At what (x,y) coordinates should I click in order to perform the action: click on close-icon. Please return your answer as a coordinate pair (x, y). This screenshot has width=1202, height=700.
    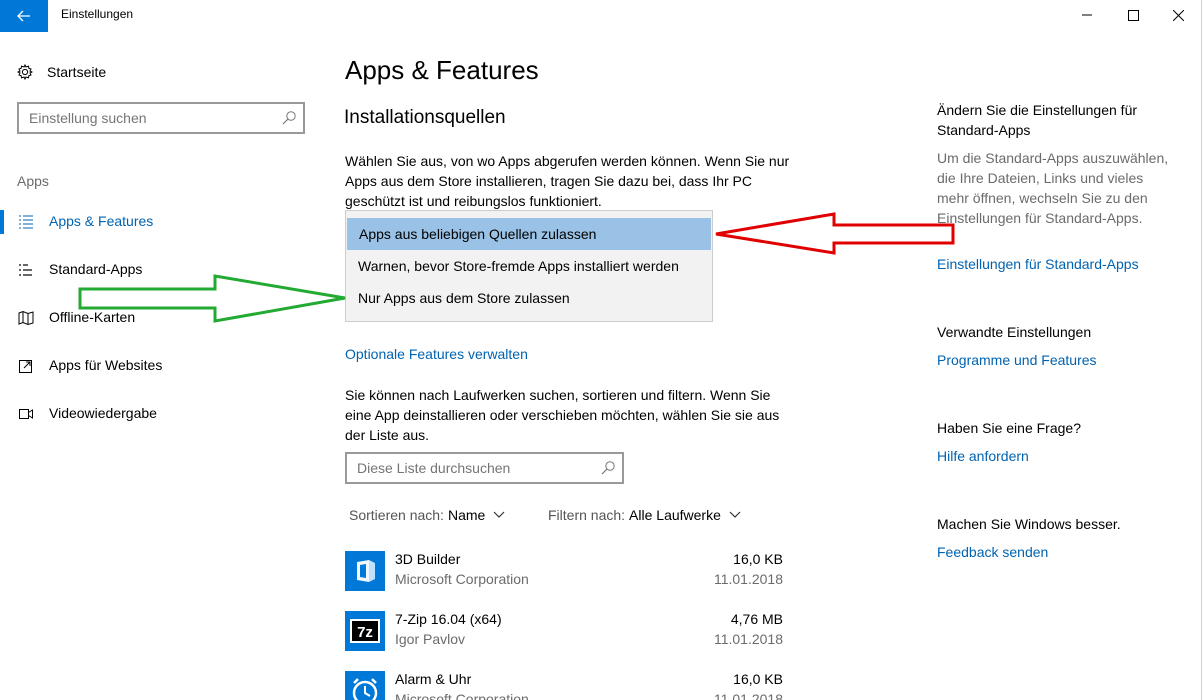
    Looking at the image, I should click on (1178, 15).